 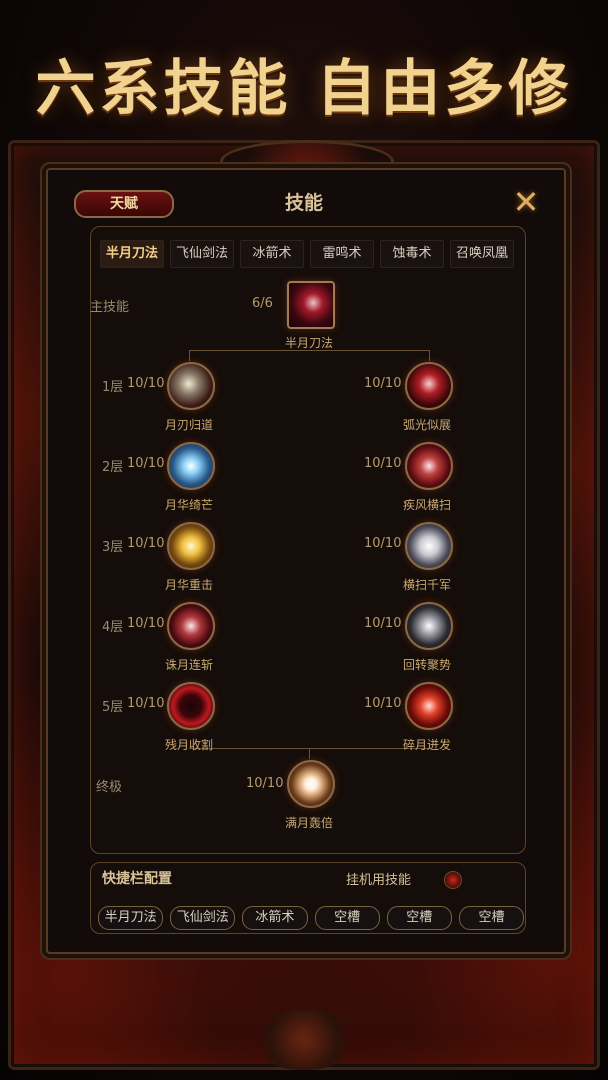 What do you see at coordinates (453, 880) in the screenshot?
I see `auto-skill-toggle` at bounding box center [453, 880].